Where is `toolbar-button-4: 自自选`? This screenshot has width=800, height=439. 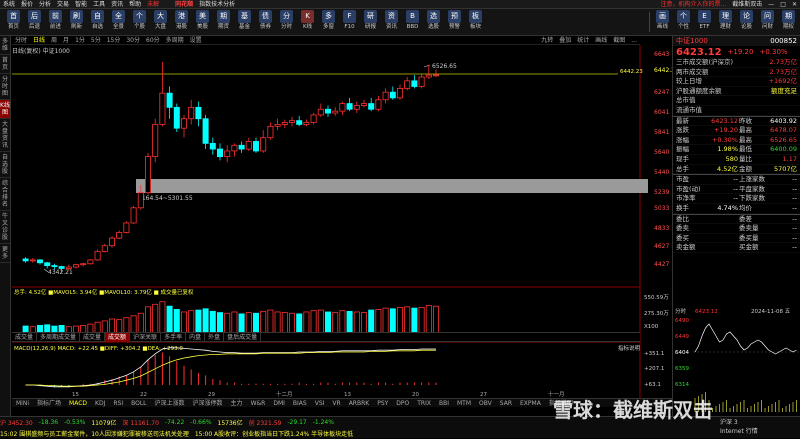 toolbar-button-4: 自自选 is located at coordinates (97, 22).